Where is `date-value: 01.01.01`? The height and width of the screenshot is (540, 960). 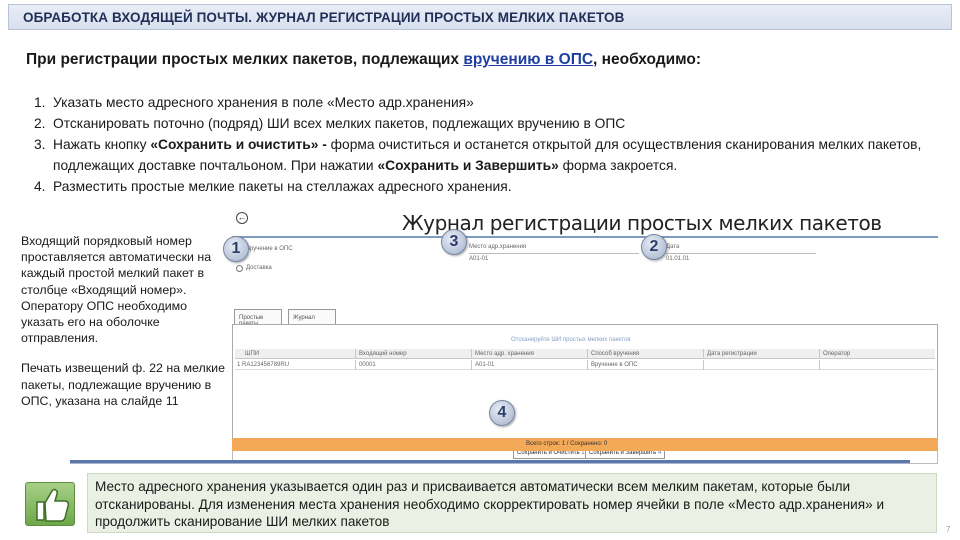 date-value: 01.01.01 is located at coordinates (678, 259).